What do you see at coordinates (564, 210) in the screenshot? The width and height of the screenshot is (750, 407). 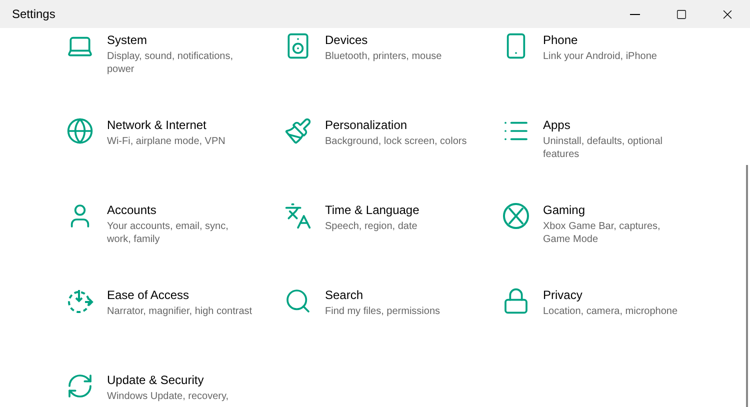 I see `category-title: Gaming` at bounding box center [564, 210].